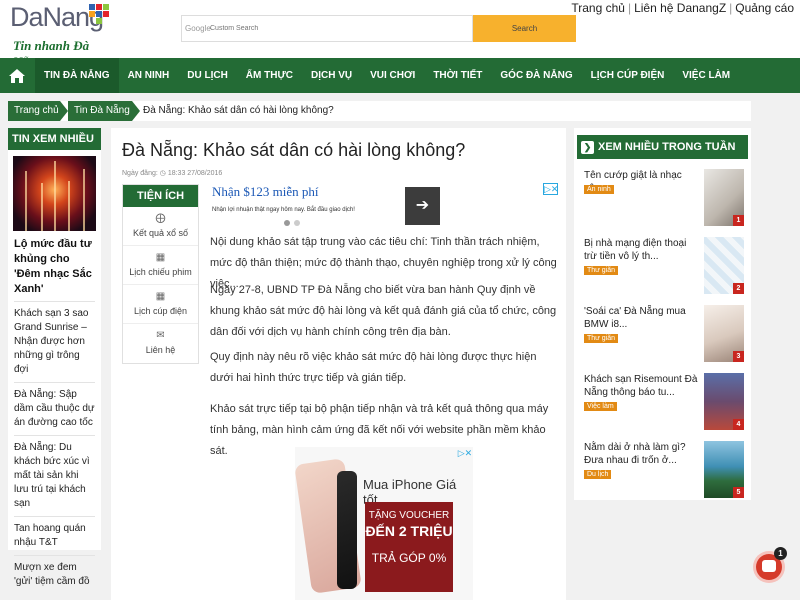  What do you see at coordinates (724, 401) in the screenshot?
I see `weekly-item-thumbnail: 4` at bounding box center [724, 401].